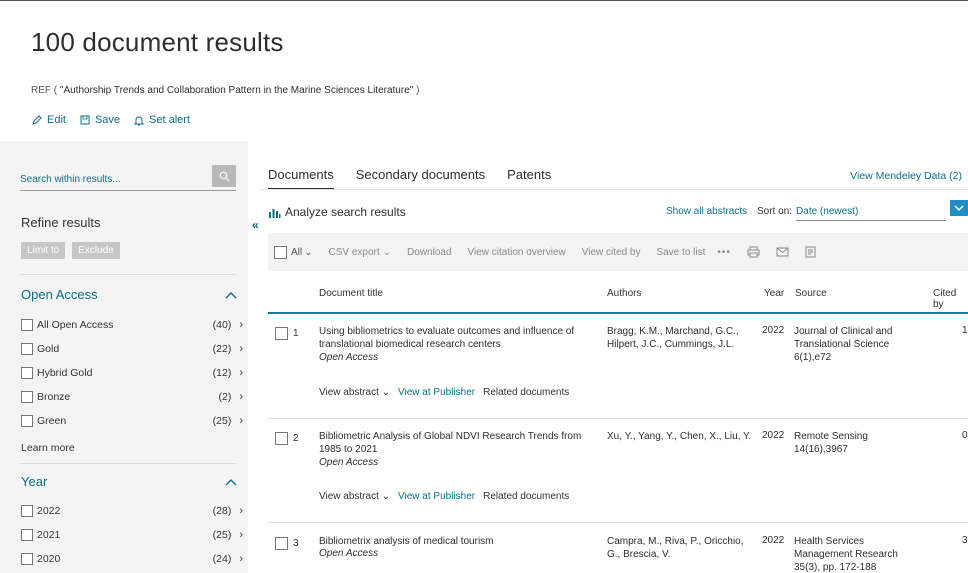 The image size is (968, 573). I want to click on more-options-icon: •••, so click(724, 252).